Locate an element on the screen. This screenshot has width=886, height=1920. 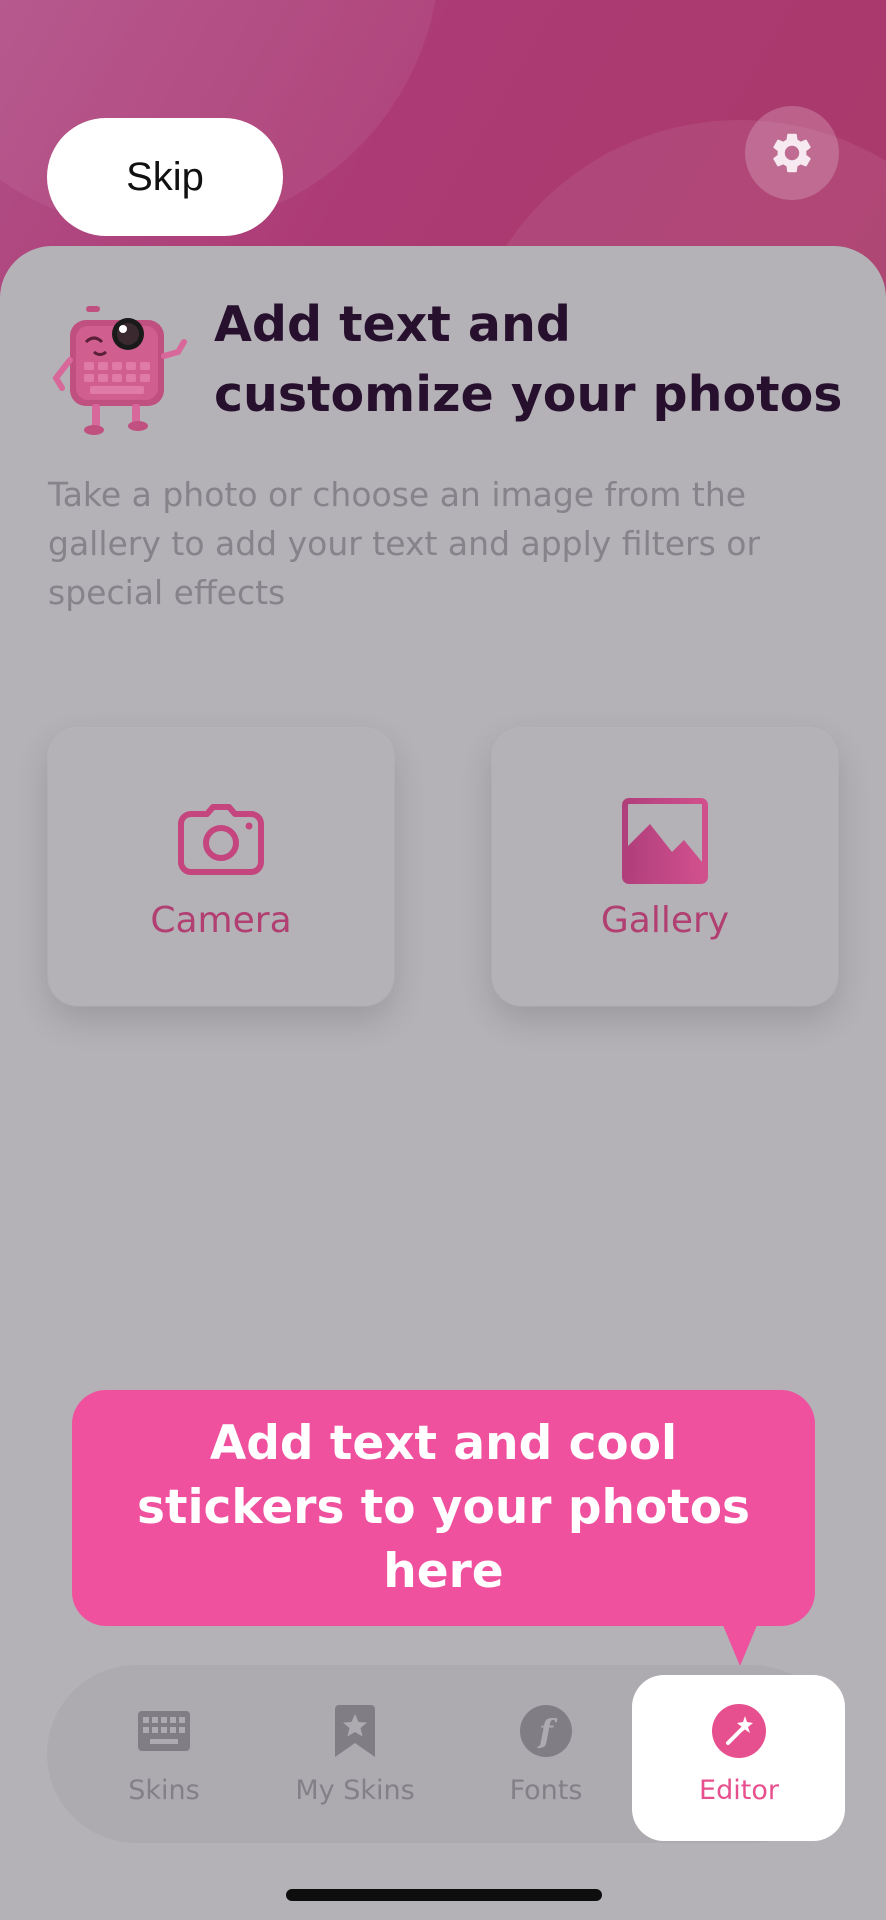
gallery-label: Gallery is located at coordinates (665, 920).